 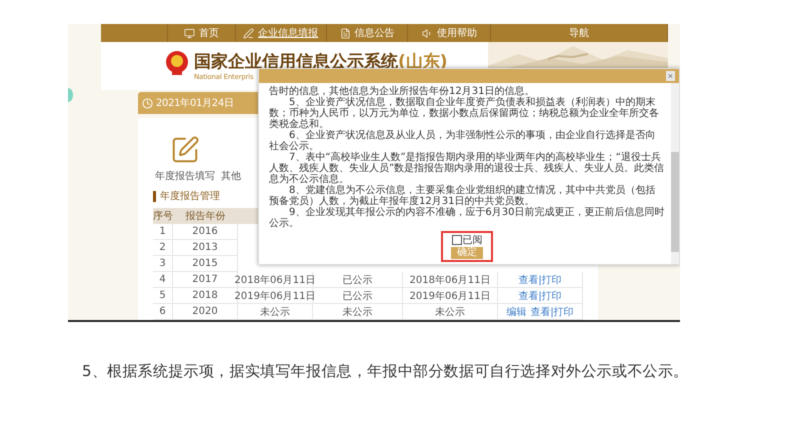 What do you see at coordinates (163, 216) in the screenshot?
I see `column-header: 序号` at bounding box center [163, 216].